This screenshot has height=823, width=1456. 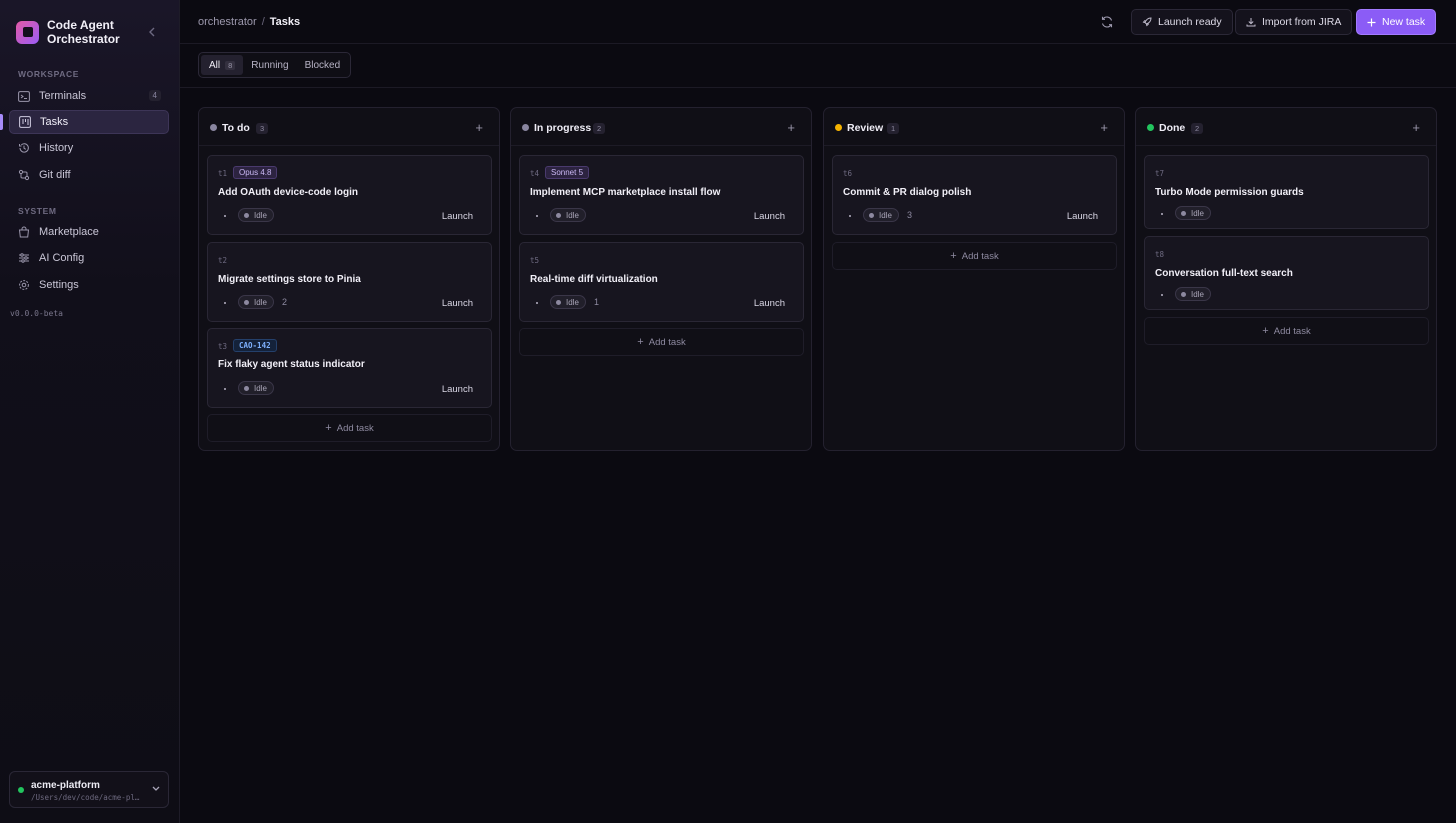 I want to click on task-id: t4, so click(x=535, y=173).